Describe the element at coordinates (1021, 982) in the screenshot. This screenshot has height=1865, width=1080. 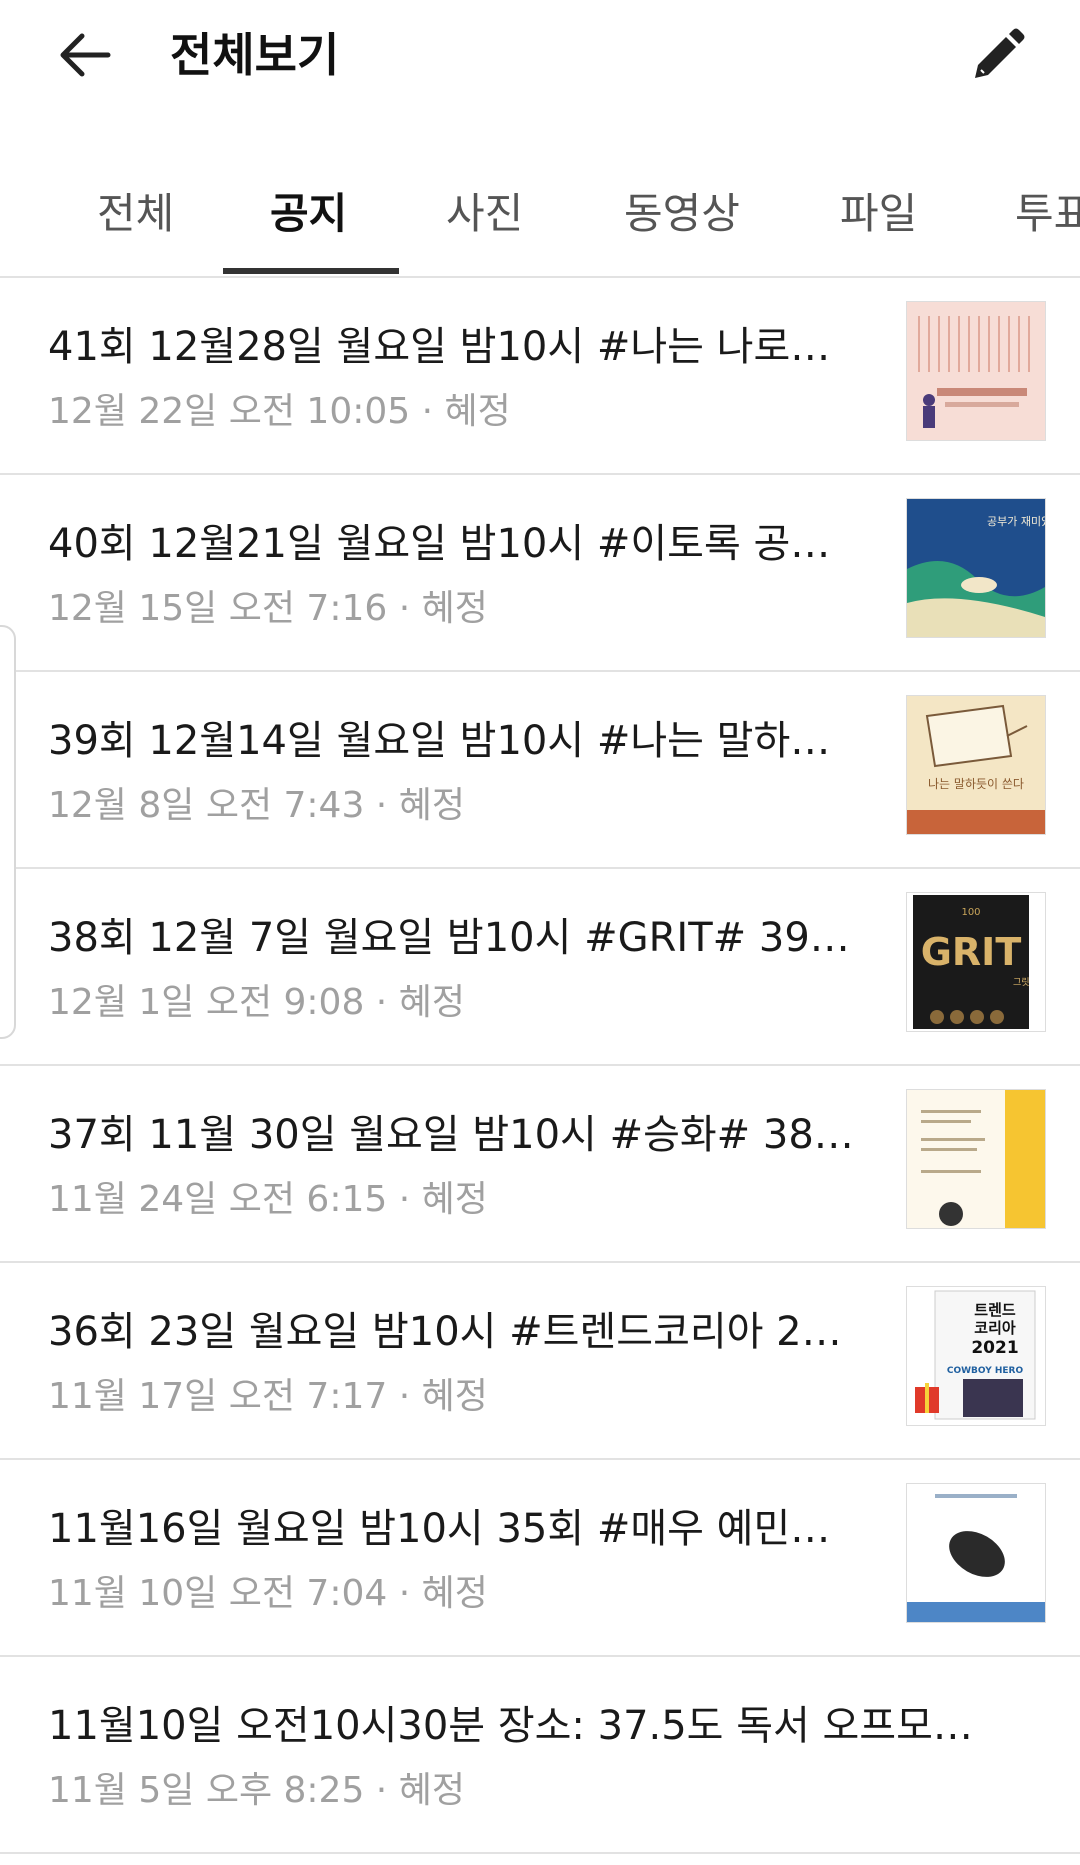
I see `cover-subtitle: 그릿` at that location.